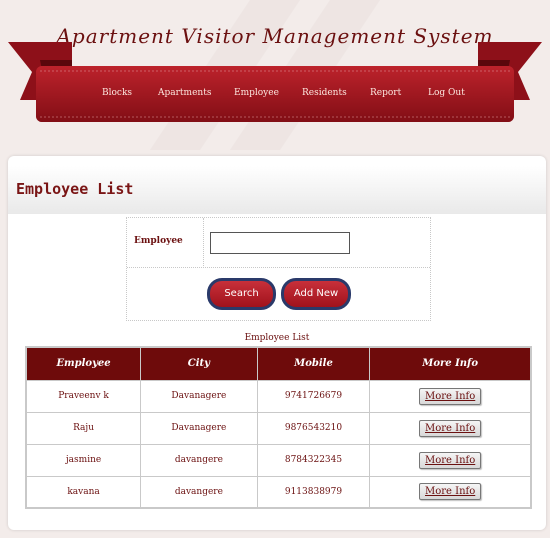 This screenshot has height=538, width=550. What do you see at coordinates (83, 428) in the screenshot?
I see `employee-name: Raju` at bounding box center [83, 428].